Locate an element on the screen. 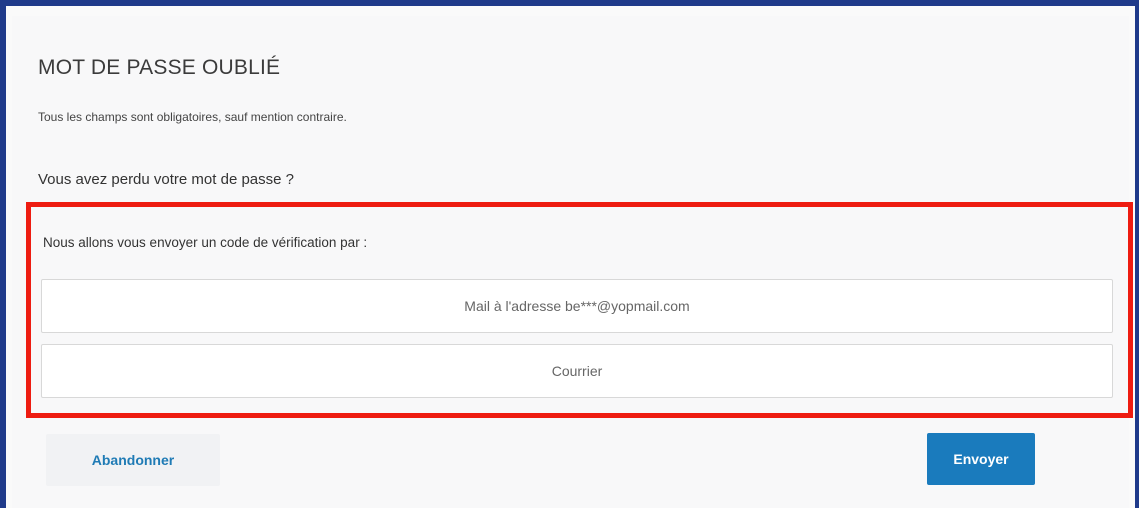 This screenshot has width=1139, height=508. cancel-button: Abandonner is located at coordinates (133, 460).